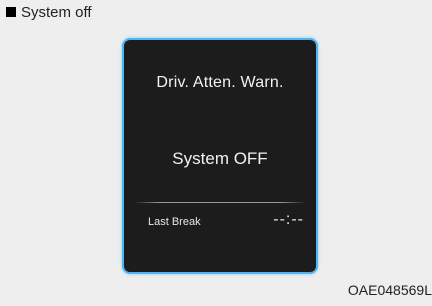 The width and height of the screenshot is (432, 306). Describe the element at coordinates (220, 202) in the screenshot. I see `display-divider` at that location.